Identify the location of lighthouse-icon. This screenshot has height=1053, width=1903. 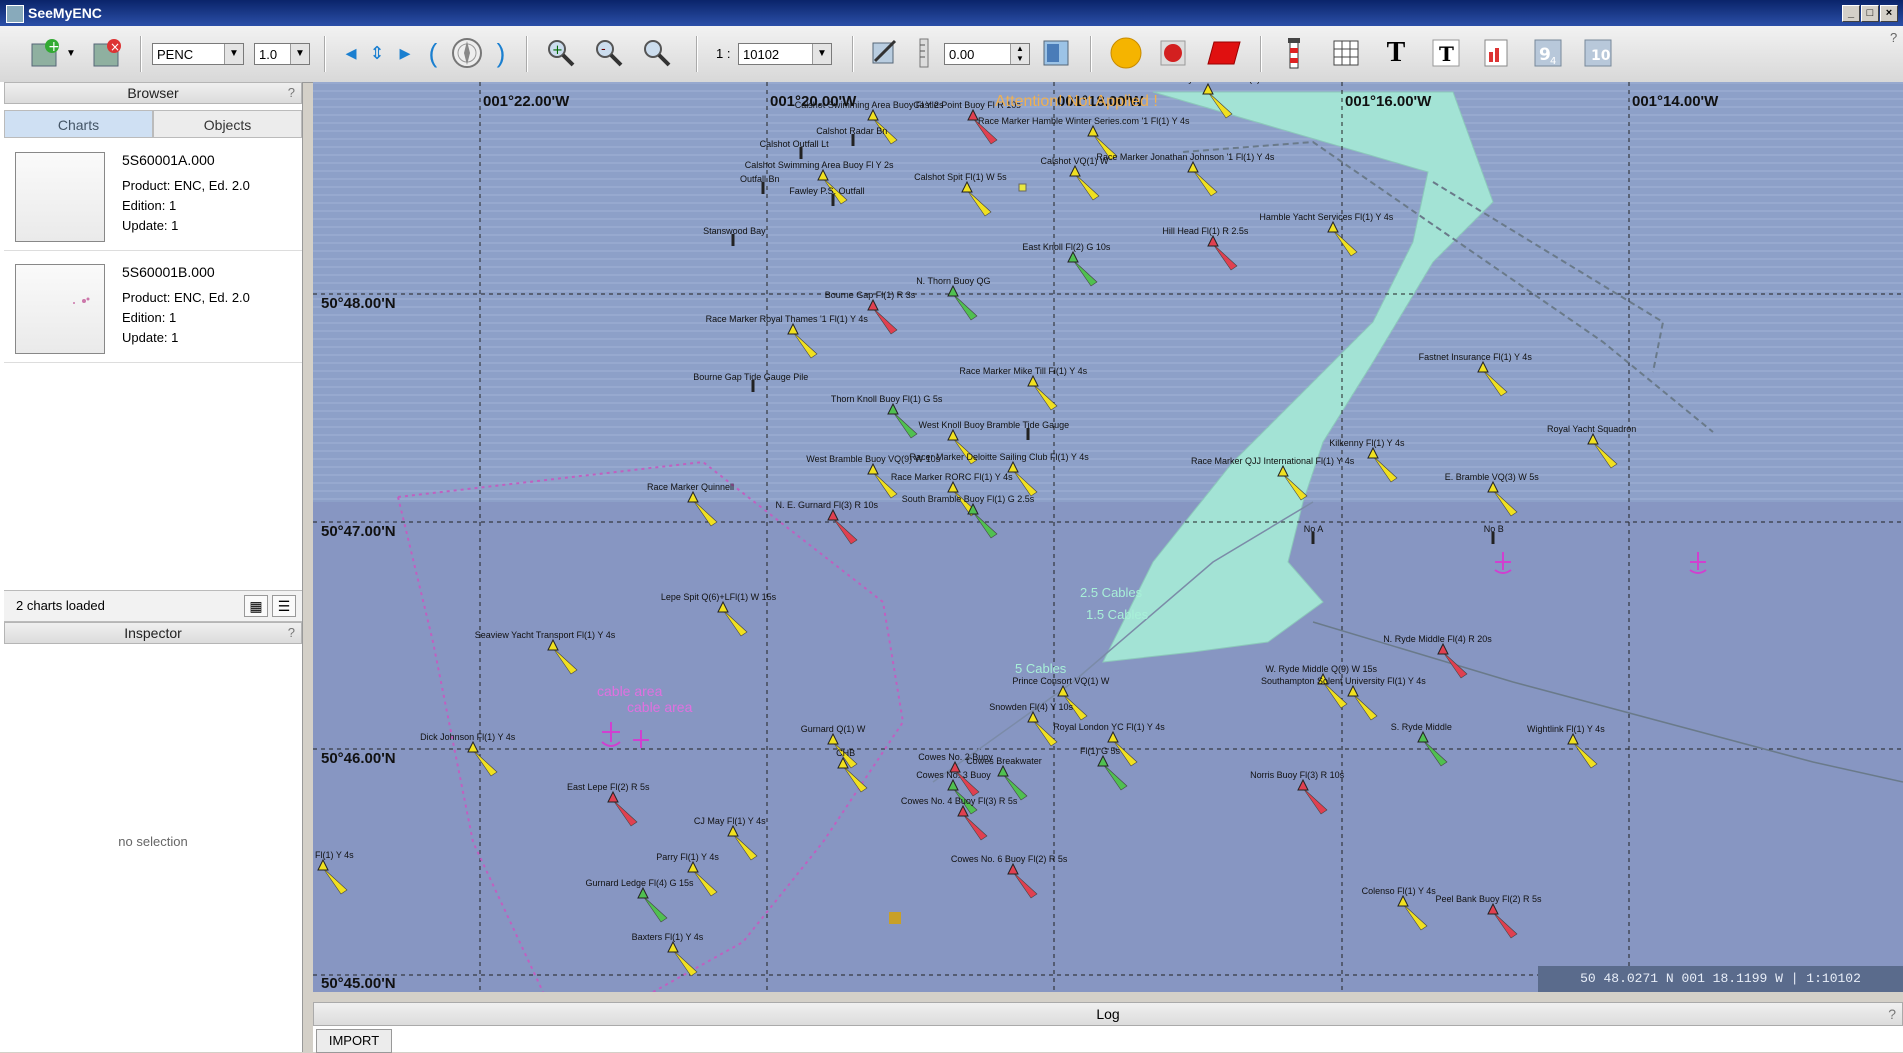
(1294, 53).